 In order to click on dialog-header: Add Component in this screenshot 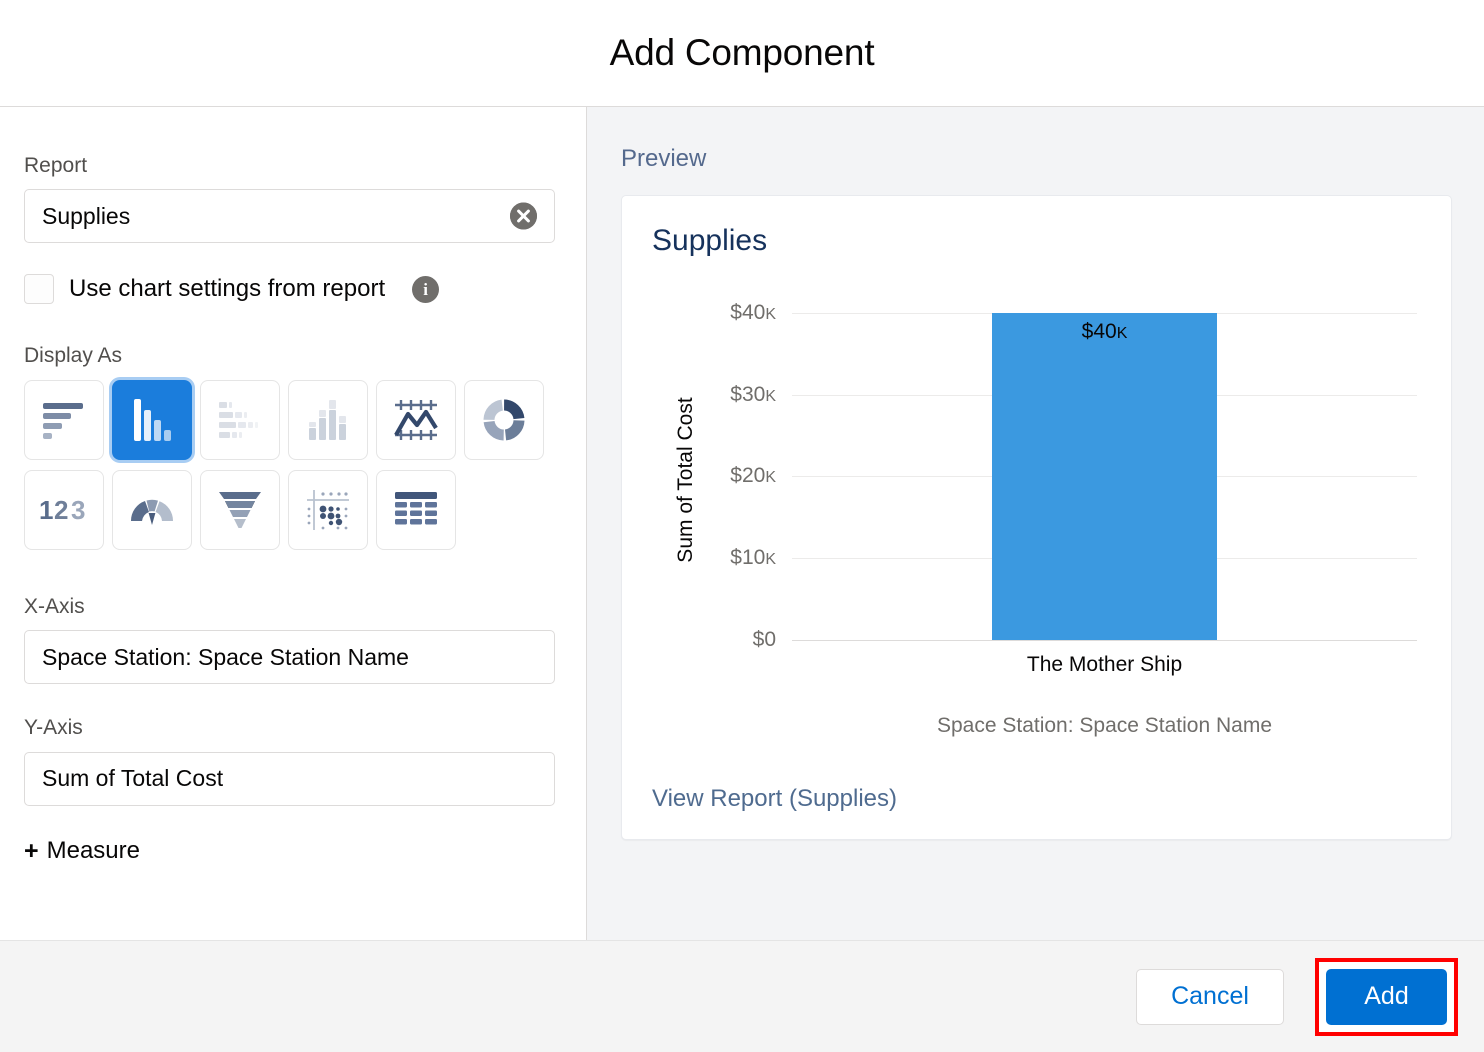, I will do `click(742, 53)`.